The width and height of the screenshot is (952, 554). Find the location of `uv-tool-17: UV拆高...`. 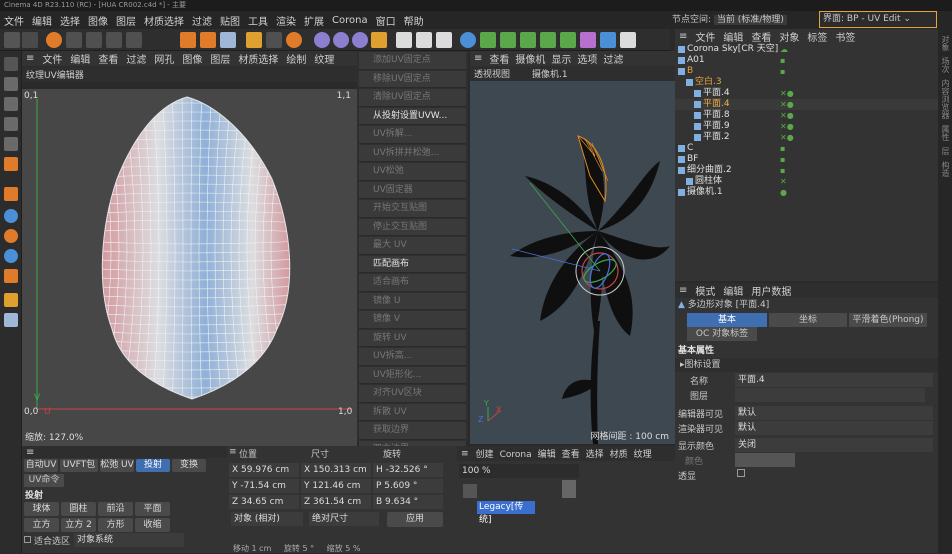

uv-tool-17: UV拆高... is located at coordinates (412, 357).